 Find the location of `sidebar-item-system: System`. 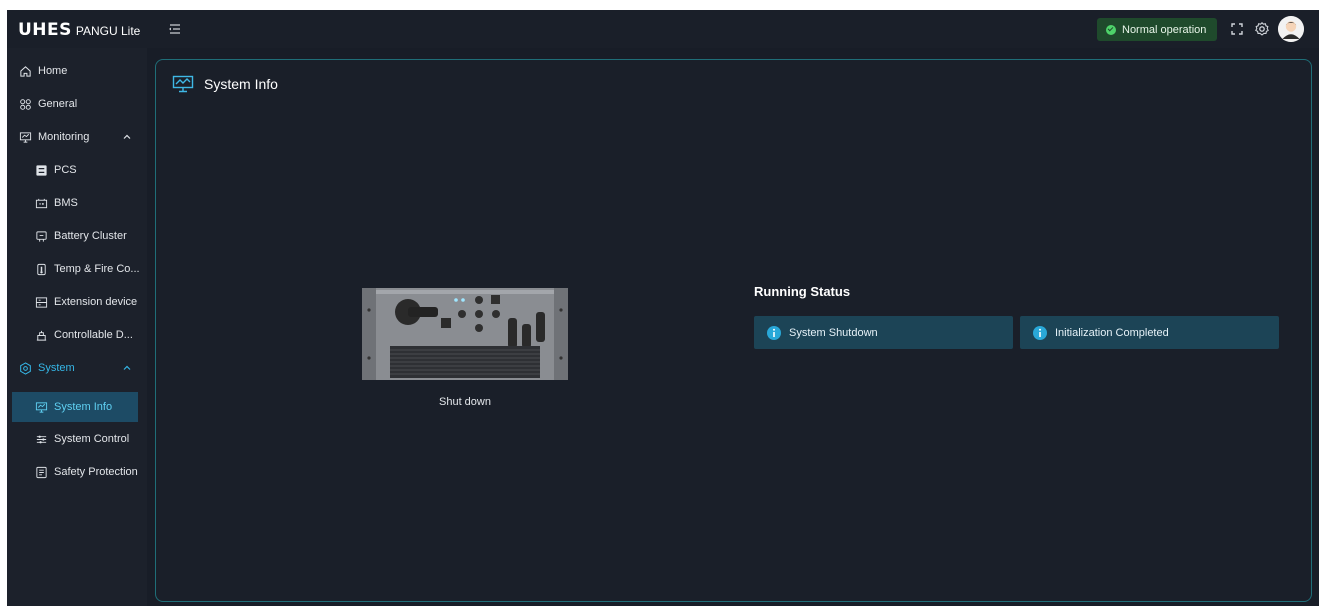

sidebar-item-system: System is located at coordinates (77, 368).